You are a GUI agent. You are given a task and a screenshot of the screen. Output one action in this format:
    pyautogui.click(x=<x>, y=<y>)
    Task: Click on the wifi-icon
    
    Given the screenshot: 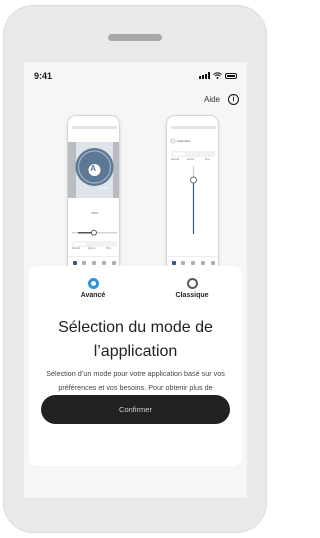 What is the action you would take?
    pyautogui.click(x=217, y=75)
    